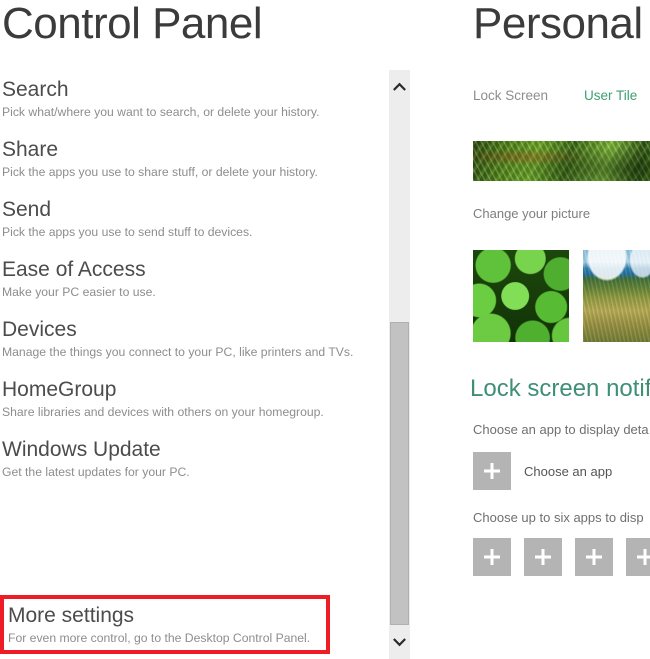 This screenshot has width=650, height=659. I want to click on tab-user-tile: User Tile, so click(610, 95).